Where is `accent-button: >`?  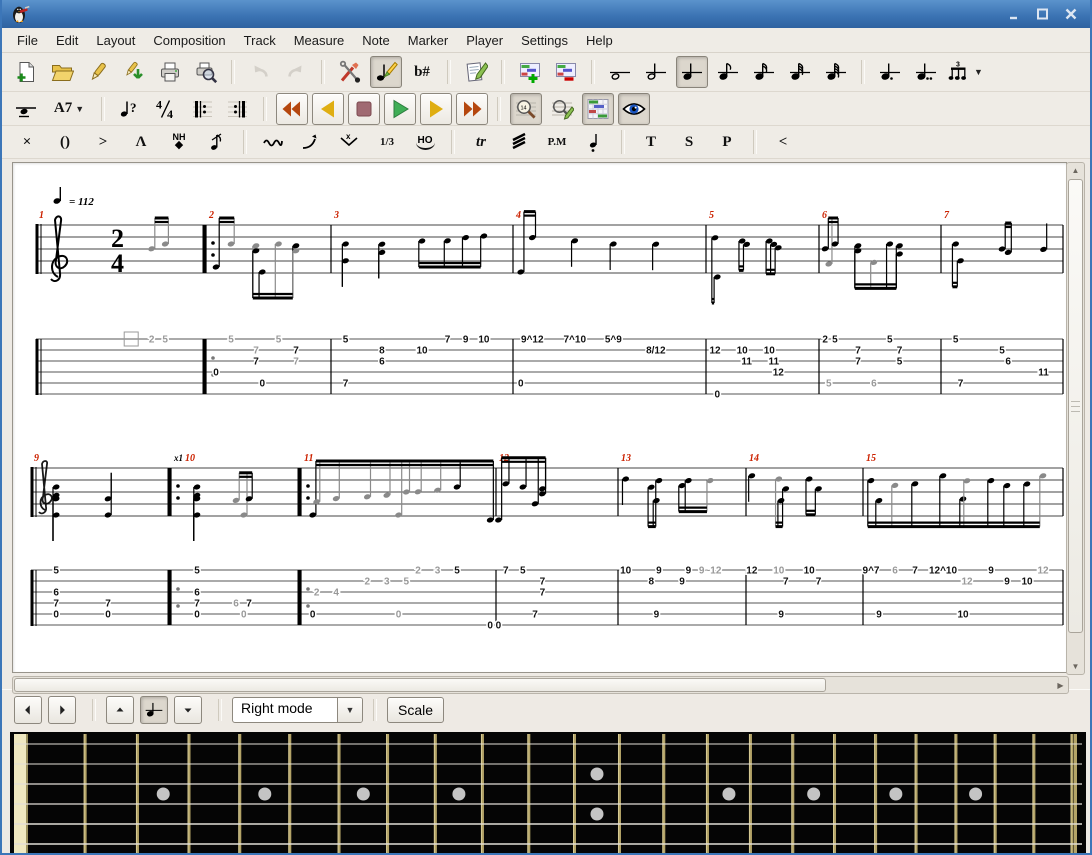
accent-button: > is located at coordinates (103, 142).